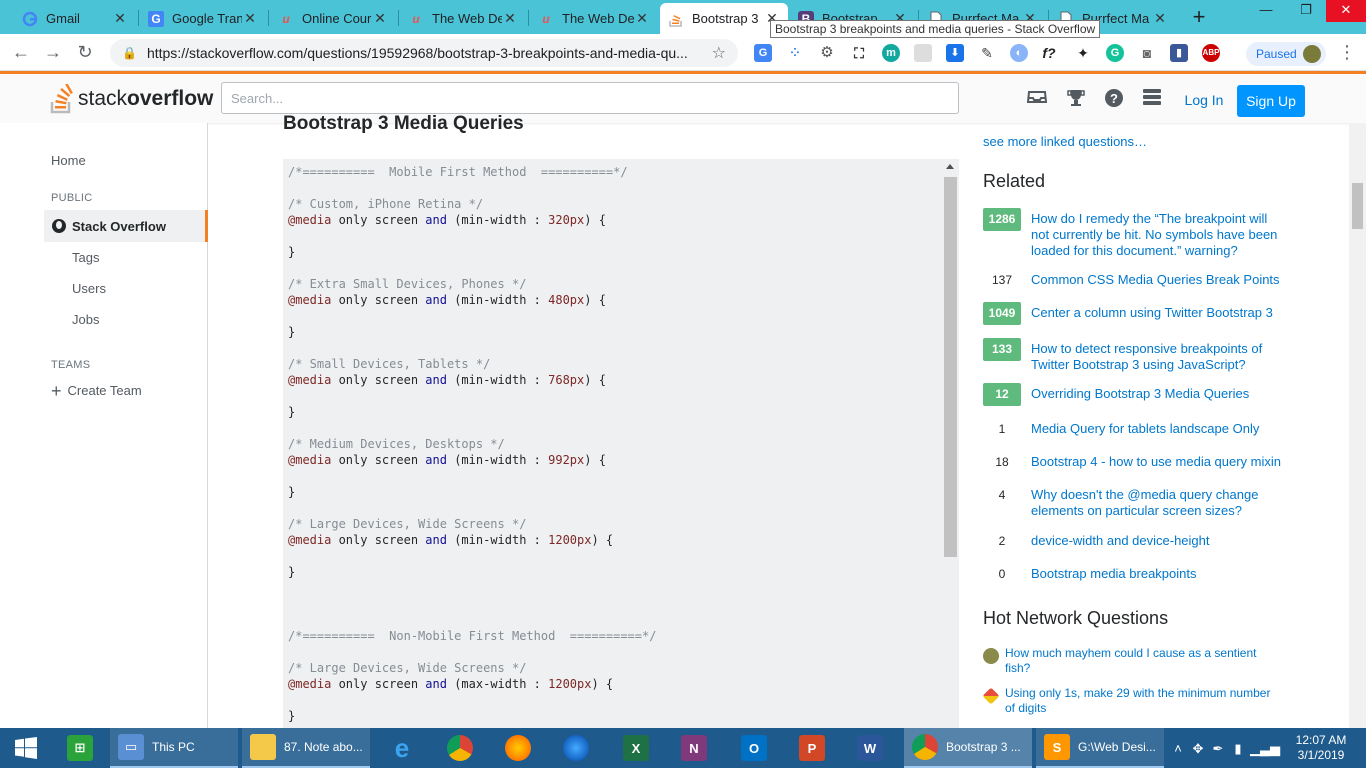  I want to click on nav-tags: Tags, so click(85, 257).